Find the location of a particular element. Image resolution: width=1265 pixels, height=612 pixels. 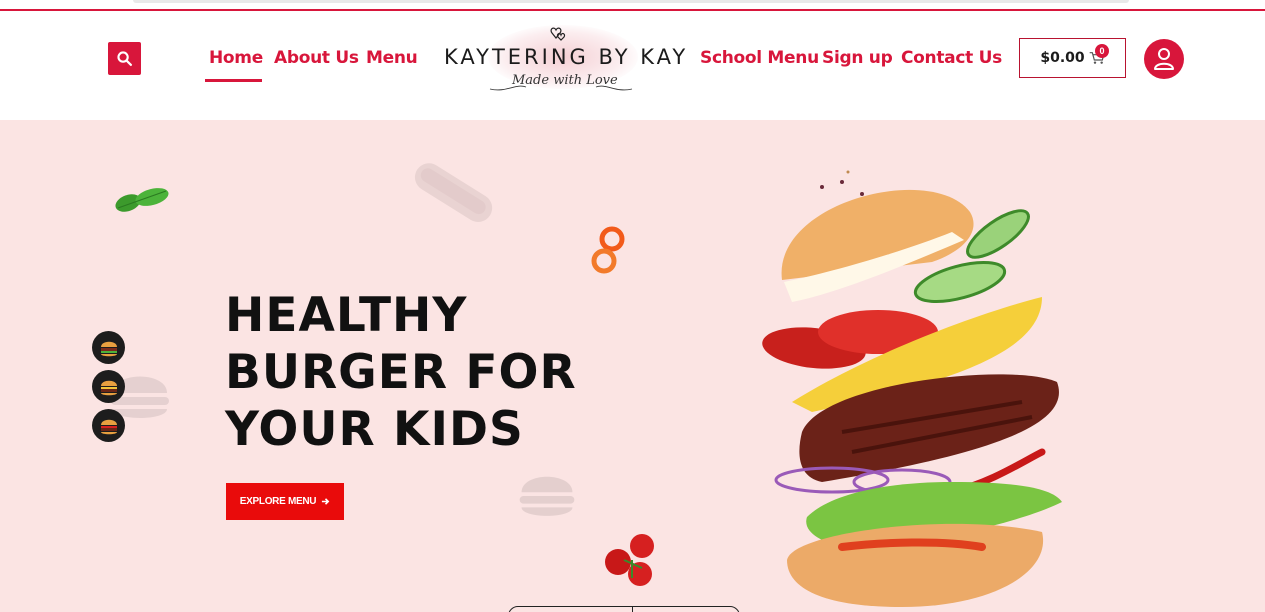

nav-school-menu: School Menu is located at coordinates (759, 58).